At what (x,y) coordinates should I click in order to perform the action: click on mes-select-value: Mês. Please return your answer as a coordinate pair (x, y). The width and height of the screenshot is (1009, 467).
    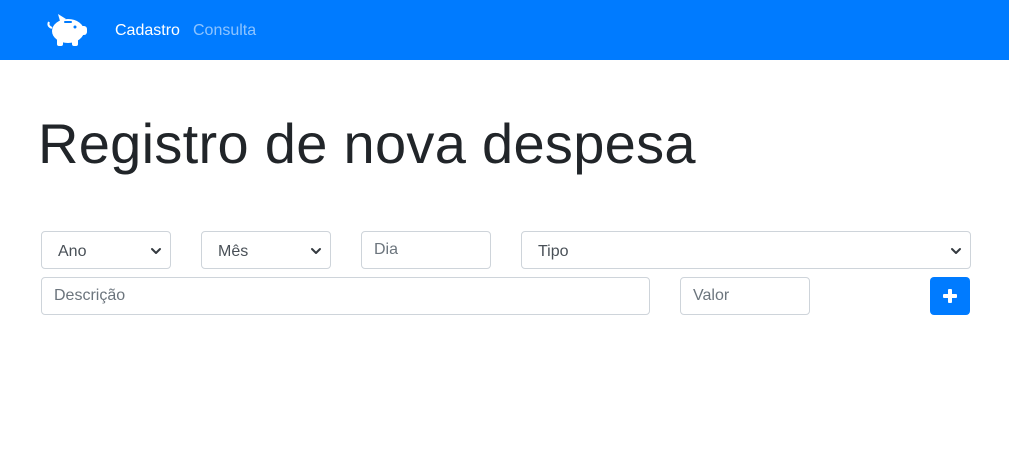
    Looking at the image, I should click on (233, 251).